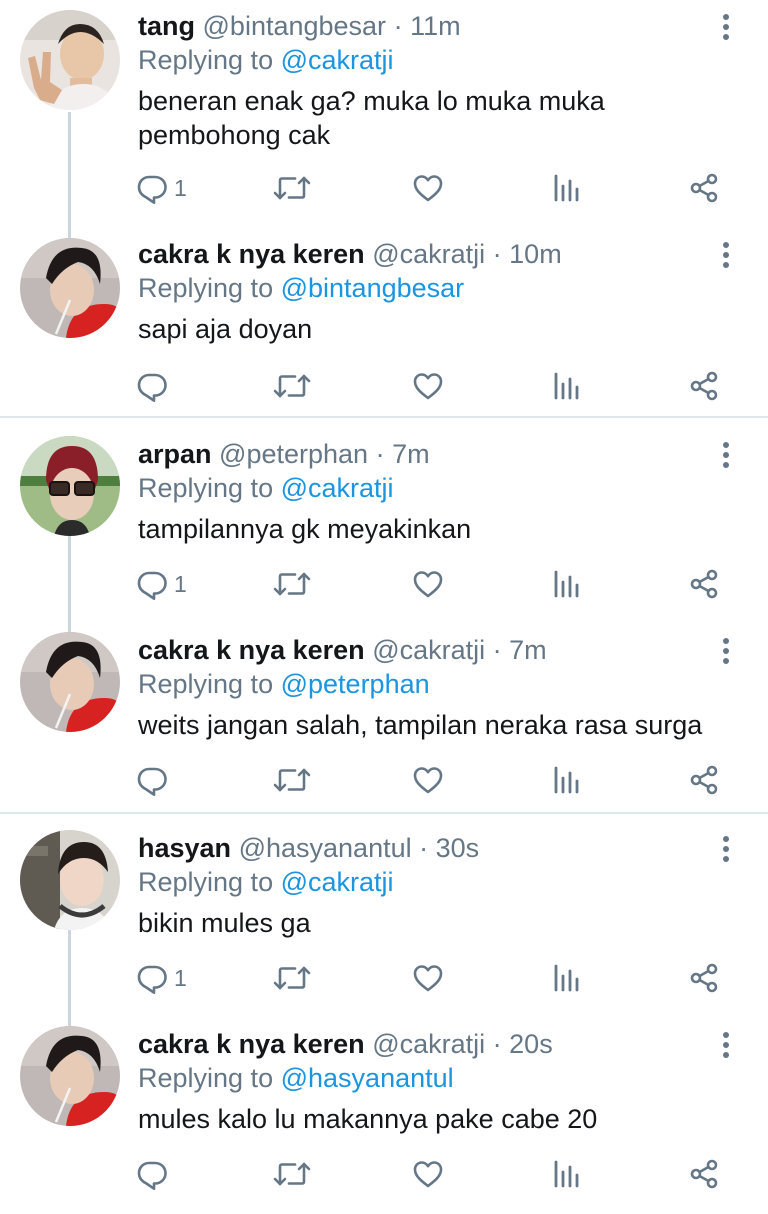 Image resolution: width=768 pixels, height=1214 pixels. What do you see at coordinates (355, 684) in the screenshot?
I see `mention-link: @peterphan` at bounding box center [355, 684].